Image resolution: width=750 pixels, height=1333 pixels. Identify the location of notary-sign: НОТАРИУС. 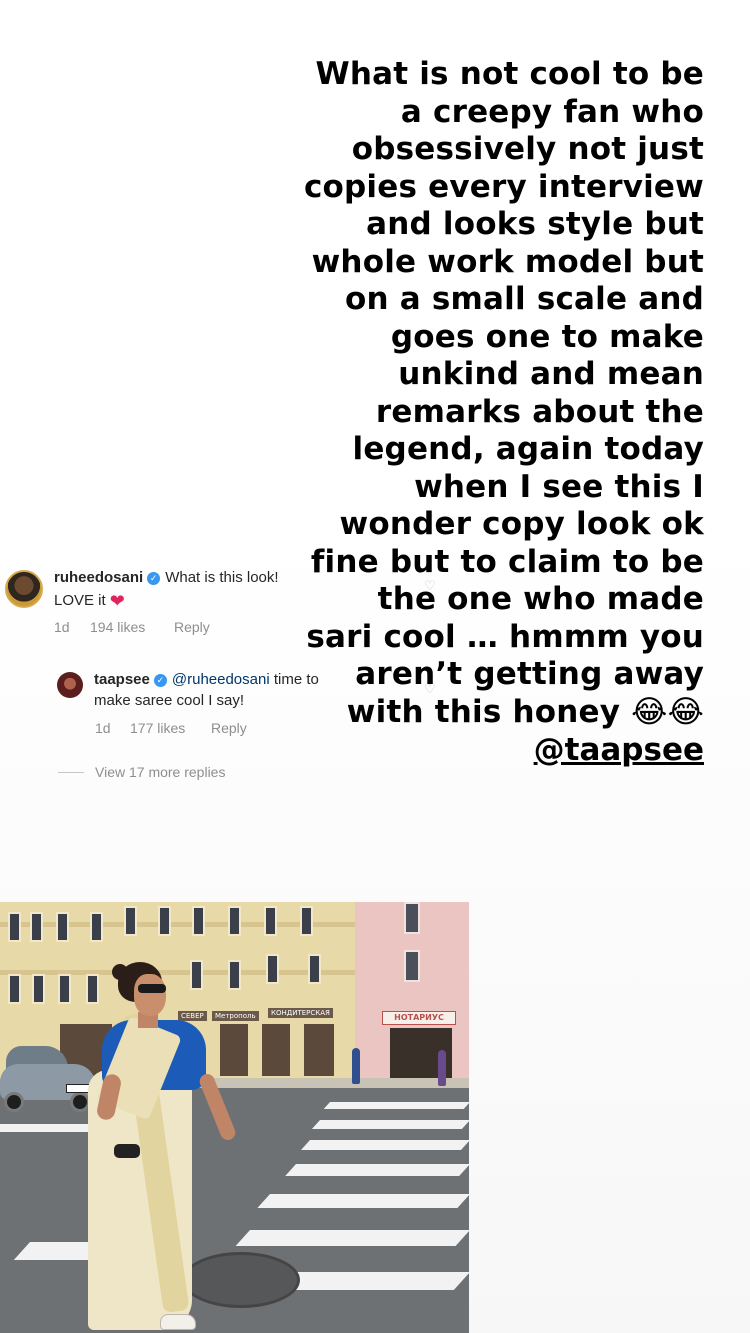
(419, 1018).